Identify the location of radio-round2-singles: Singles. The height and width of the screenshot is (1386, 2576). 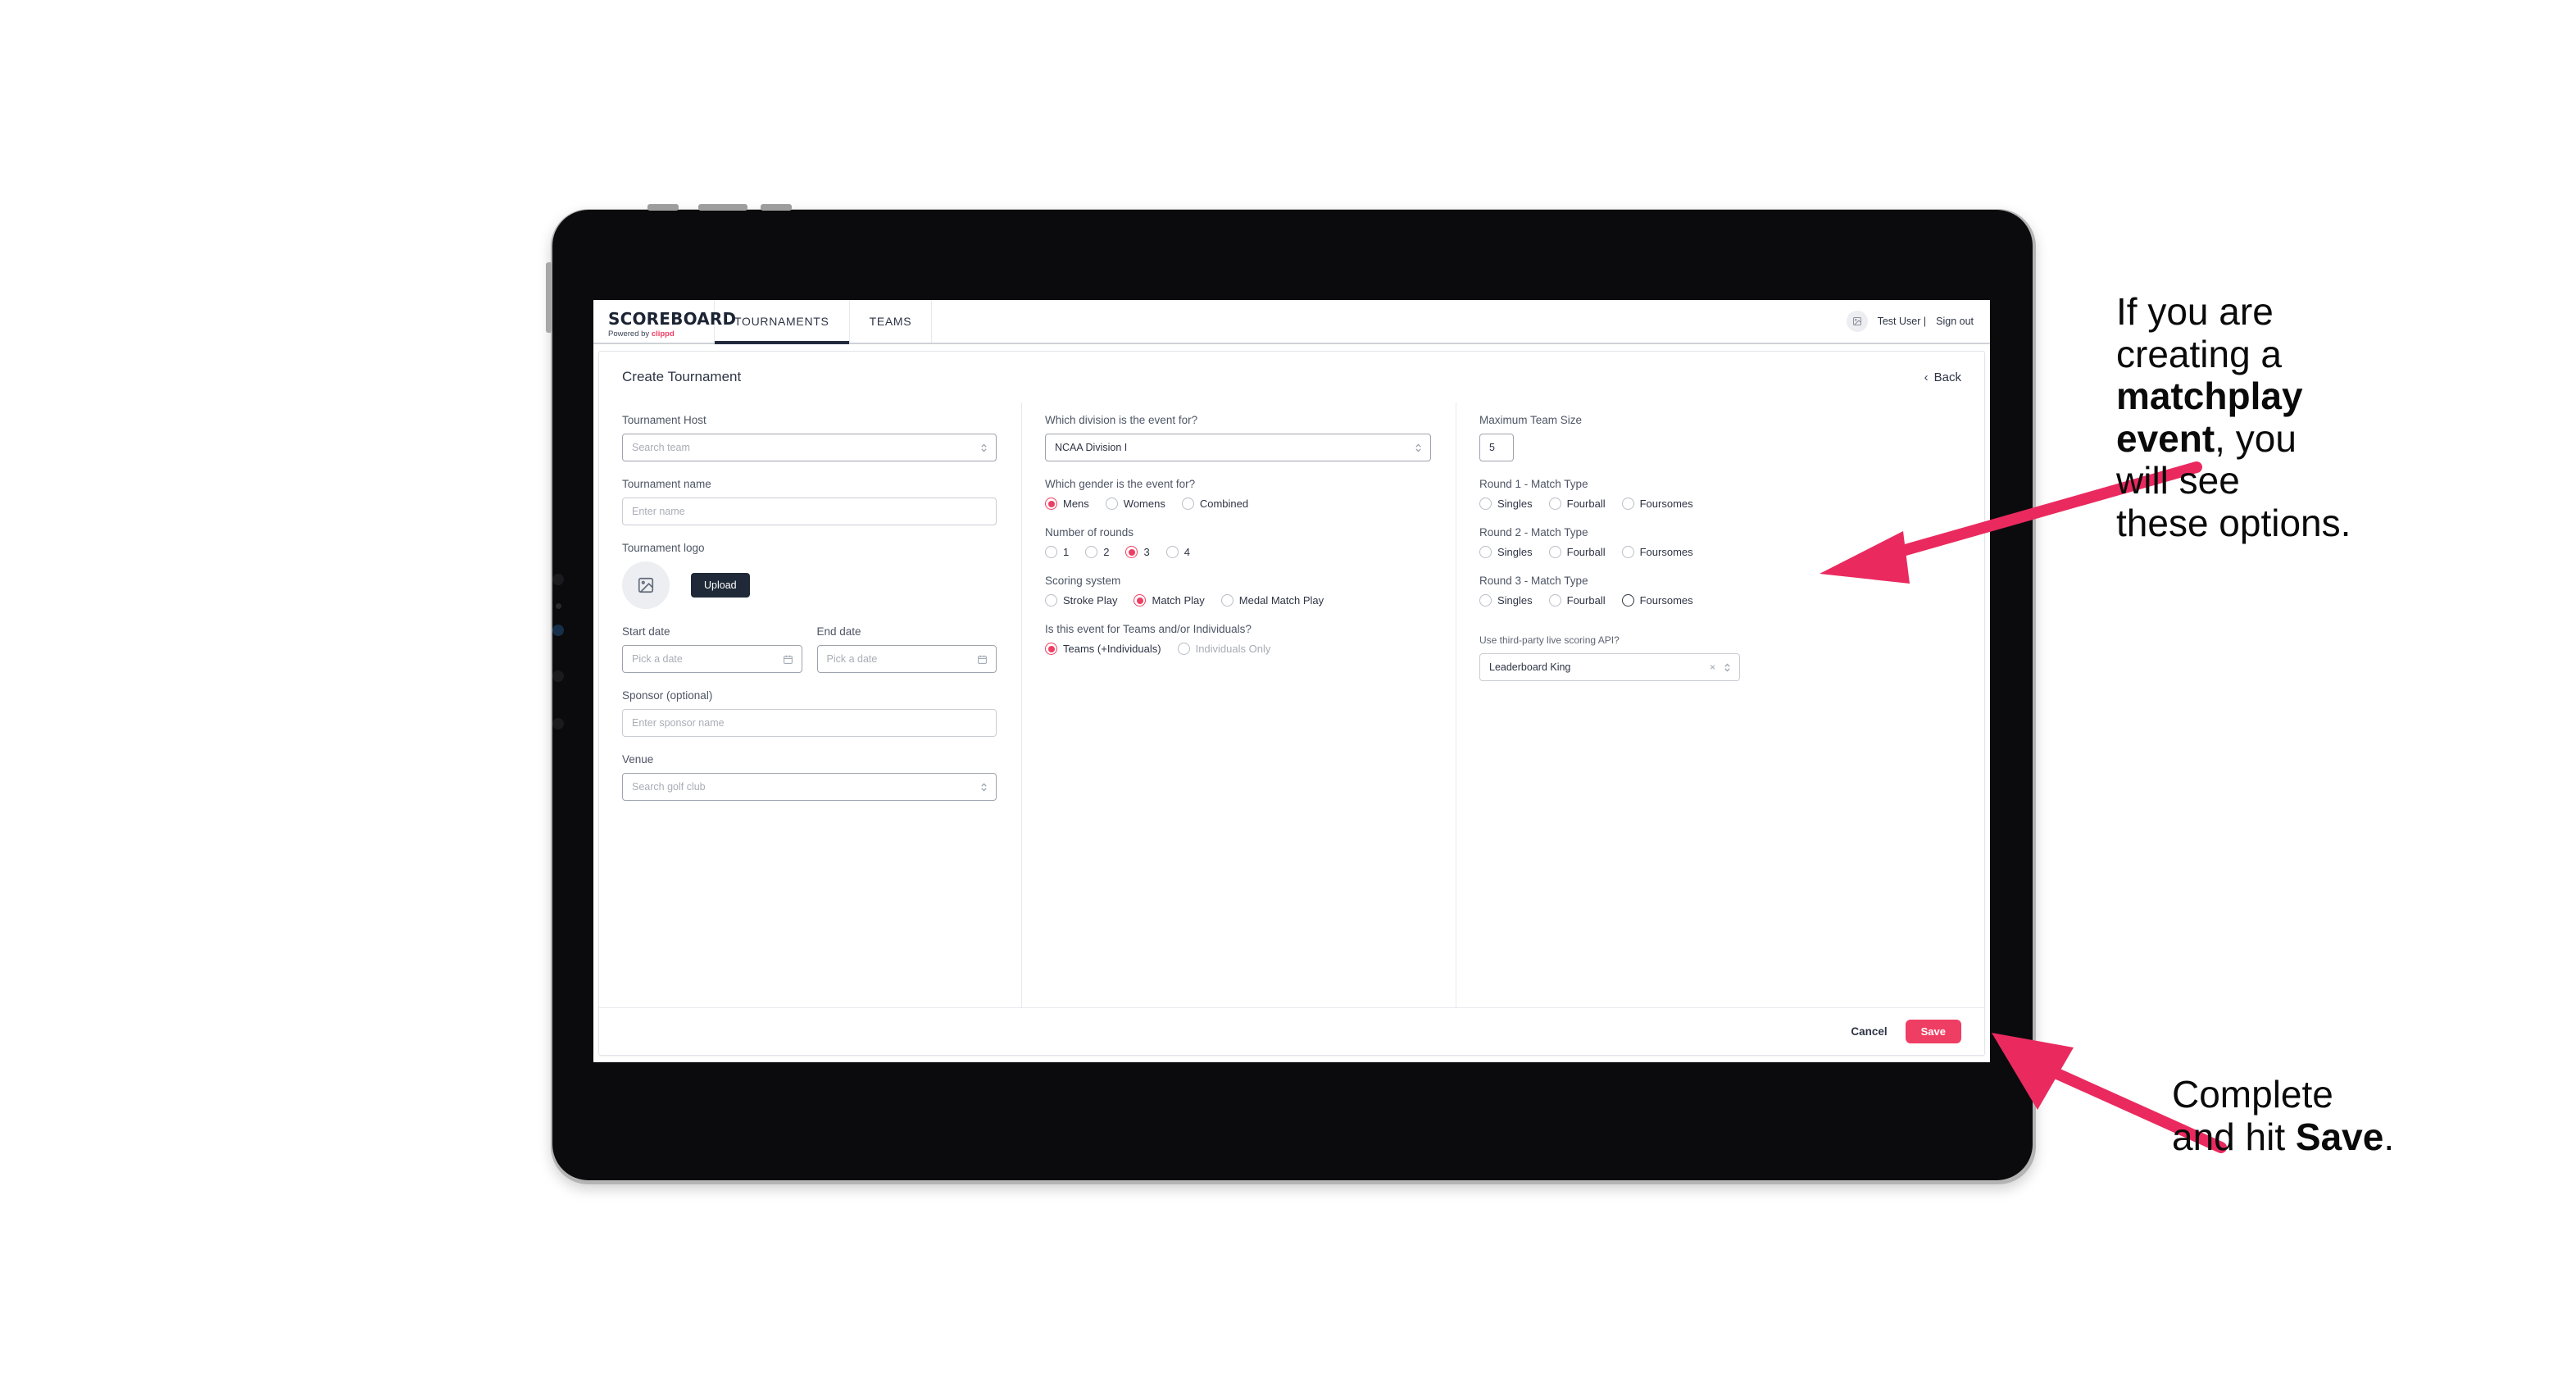
(1506, 552).